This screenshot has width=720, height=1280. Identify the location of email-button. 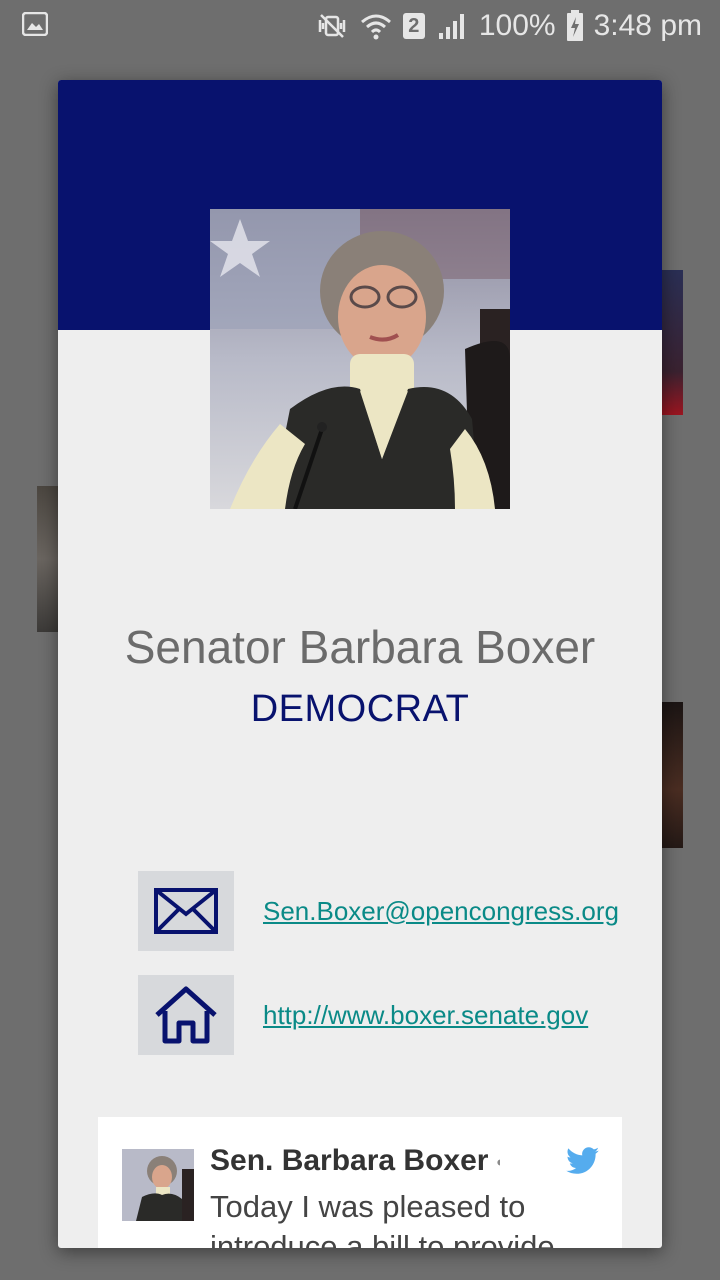
(186, 911).